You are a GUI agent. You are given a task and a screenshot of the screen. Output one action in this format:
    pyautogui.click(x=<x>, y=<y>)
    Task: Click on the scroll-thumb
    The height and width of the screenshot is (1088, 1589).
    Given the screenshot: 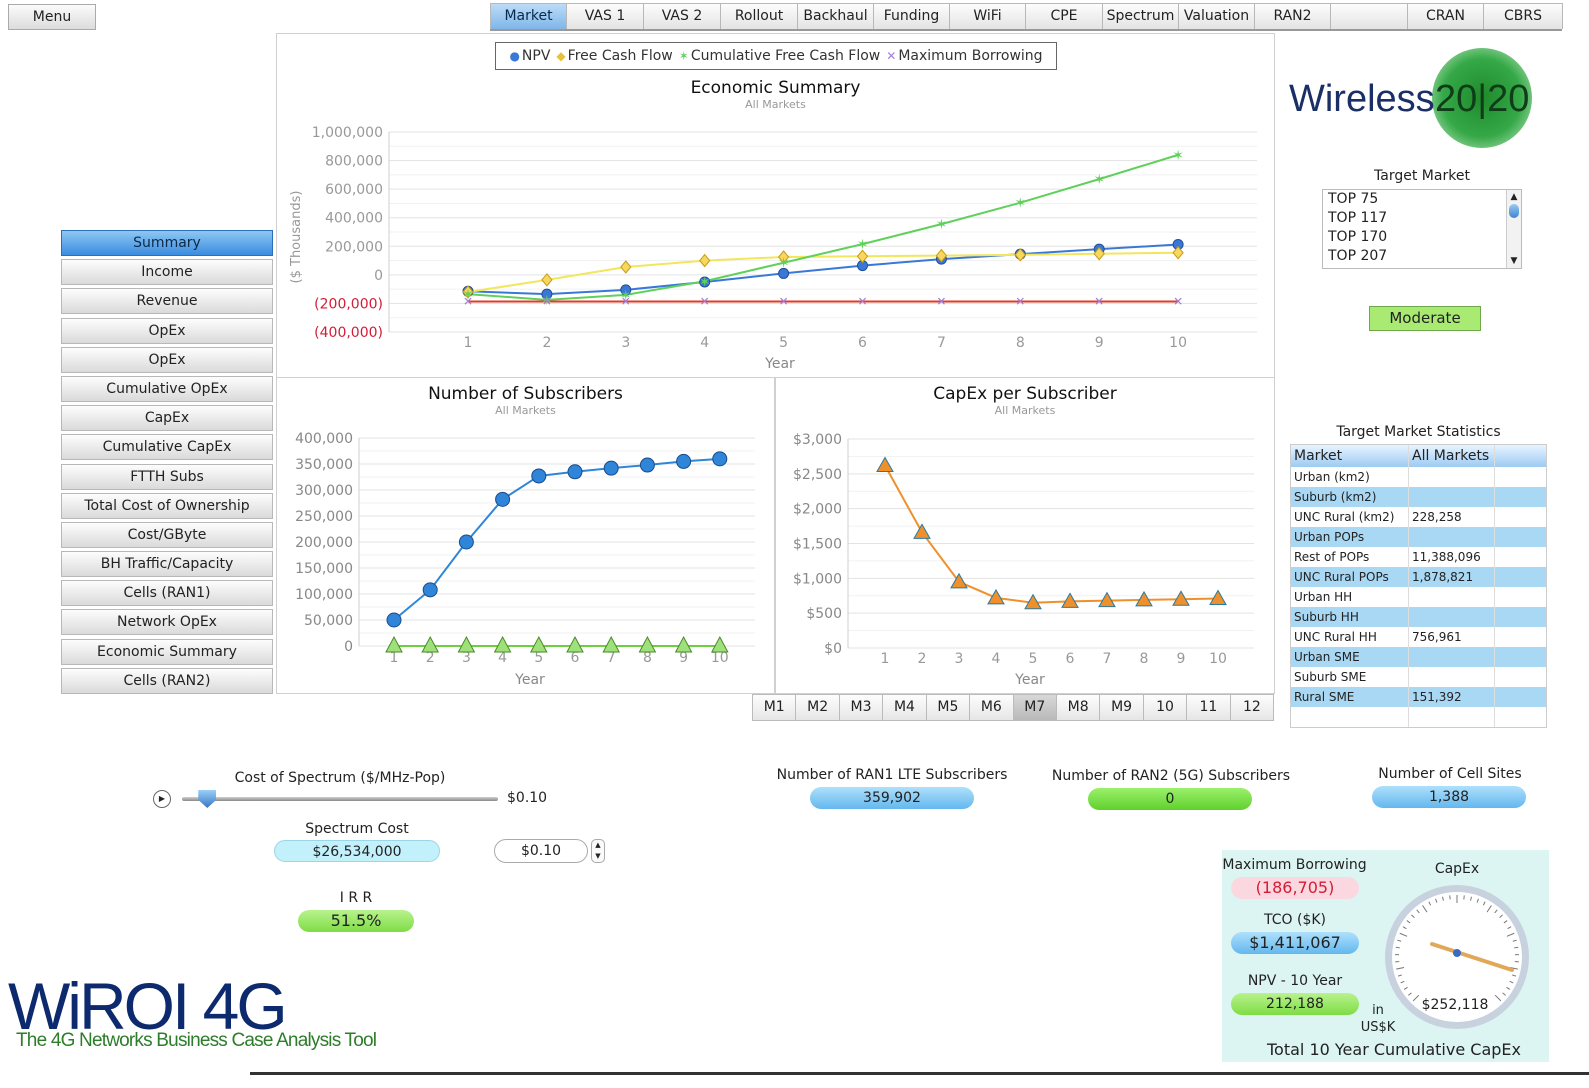 What is the action you would take?
    pyautogui.click(x=1514, y=211)
    